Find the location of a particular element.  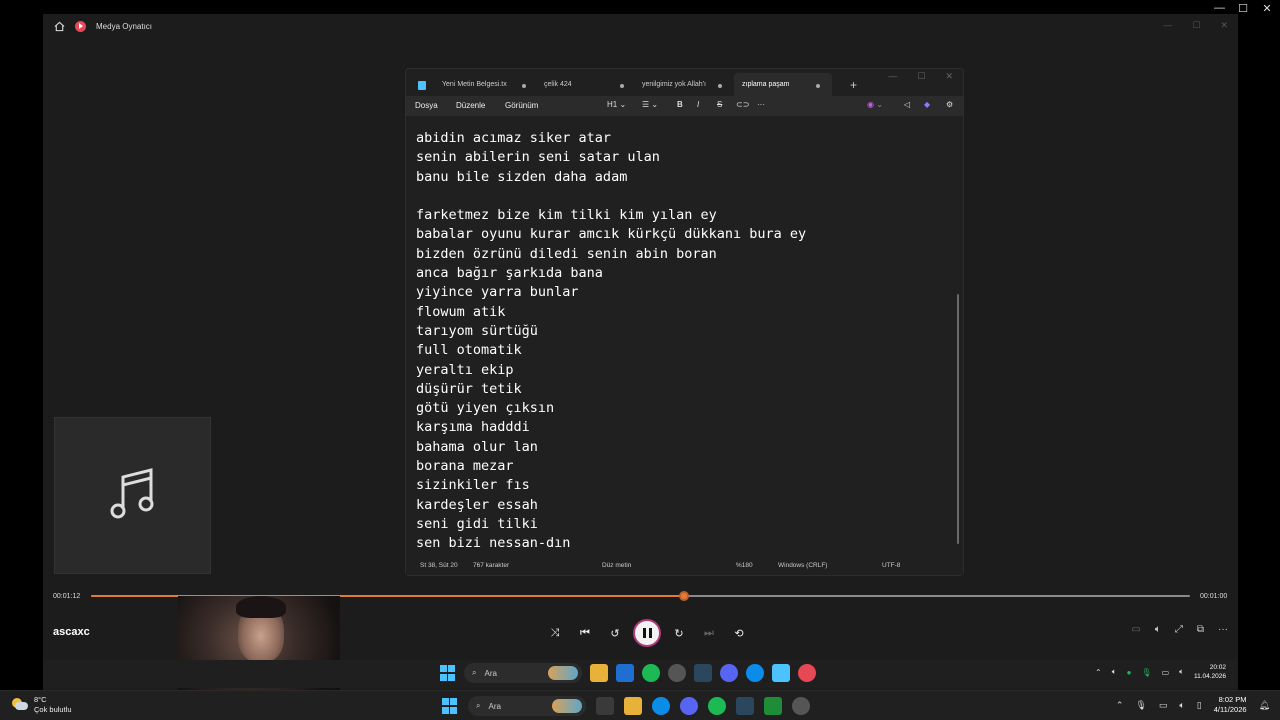

encoding: UTF-8 is located at coordinates (891, 565).